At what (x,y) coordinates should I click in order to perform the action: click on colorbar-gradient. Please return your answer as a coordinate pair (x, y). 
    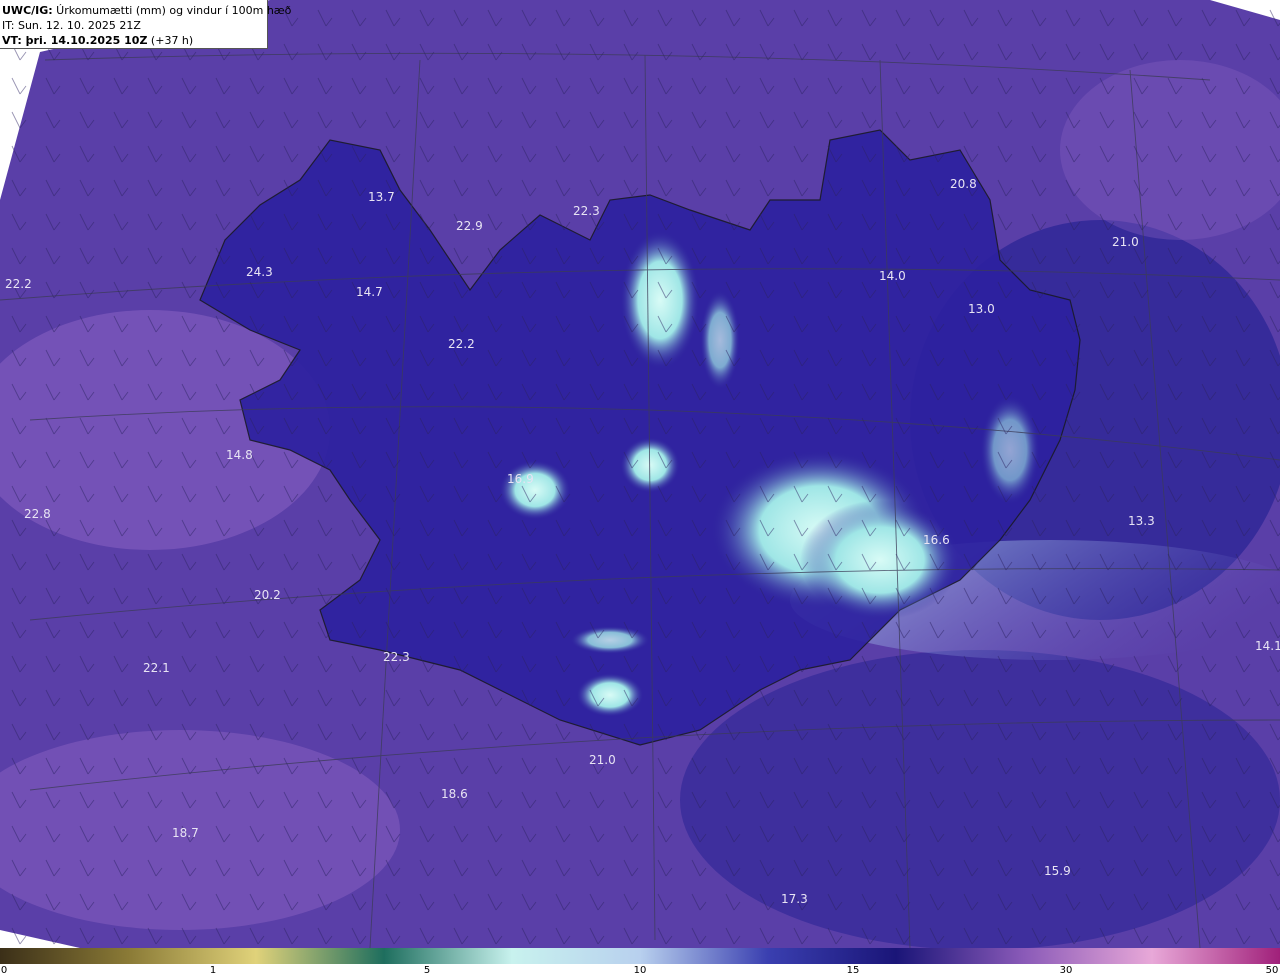
    Looking at the image, I should click on (640, 956).